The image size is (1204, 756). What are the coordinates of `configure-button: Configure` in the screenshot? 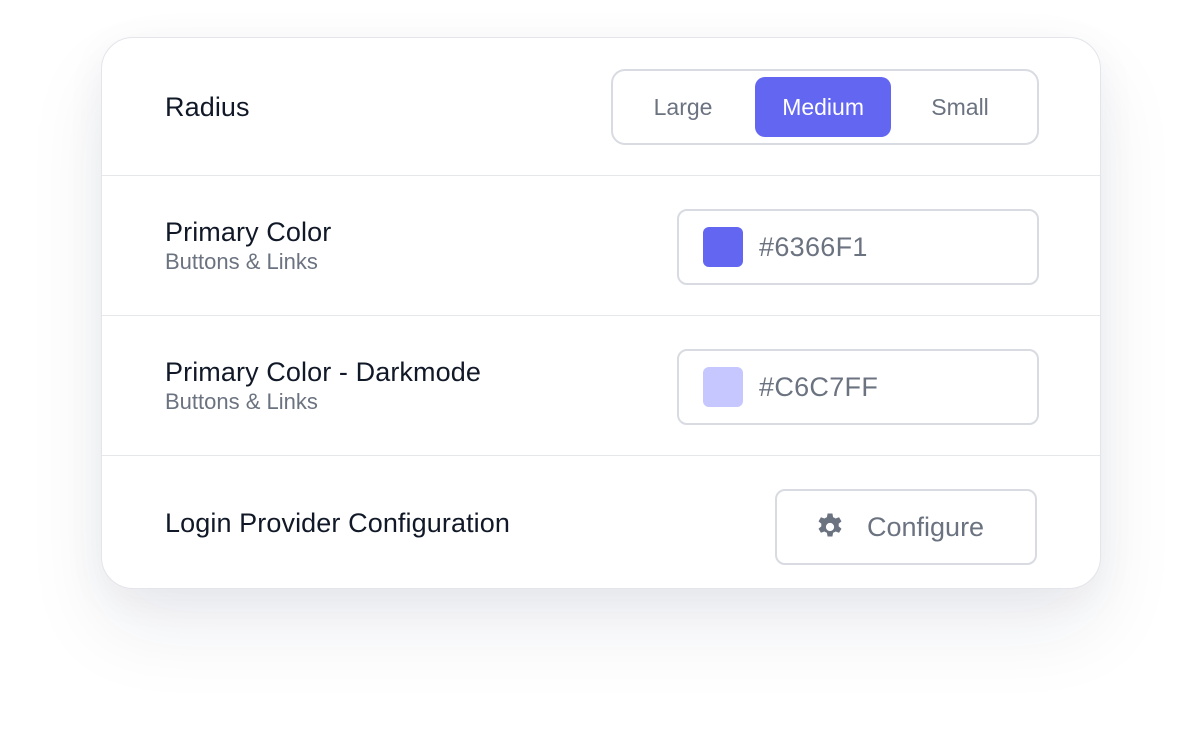 It's located at (906, 527).